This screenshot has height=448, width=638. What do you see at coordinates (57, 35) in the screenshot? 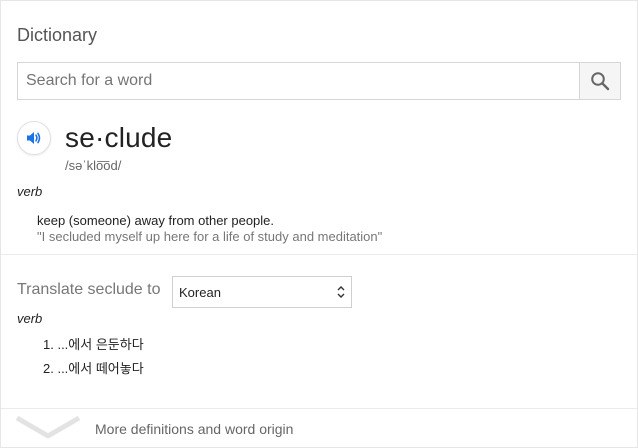
I see `card-title: Dictionary` at bounding box center [57, 35].